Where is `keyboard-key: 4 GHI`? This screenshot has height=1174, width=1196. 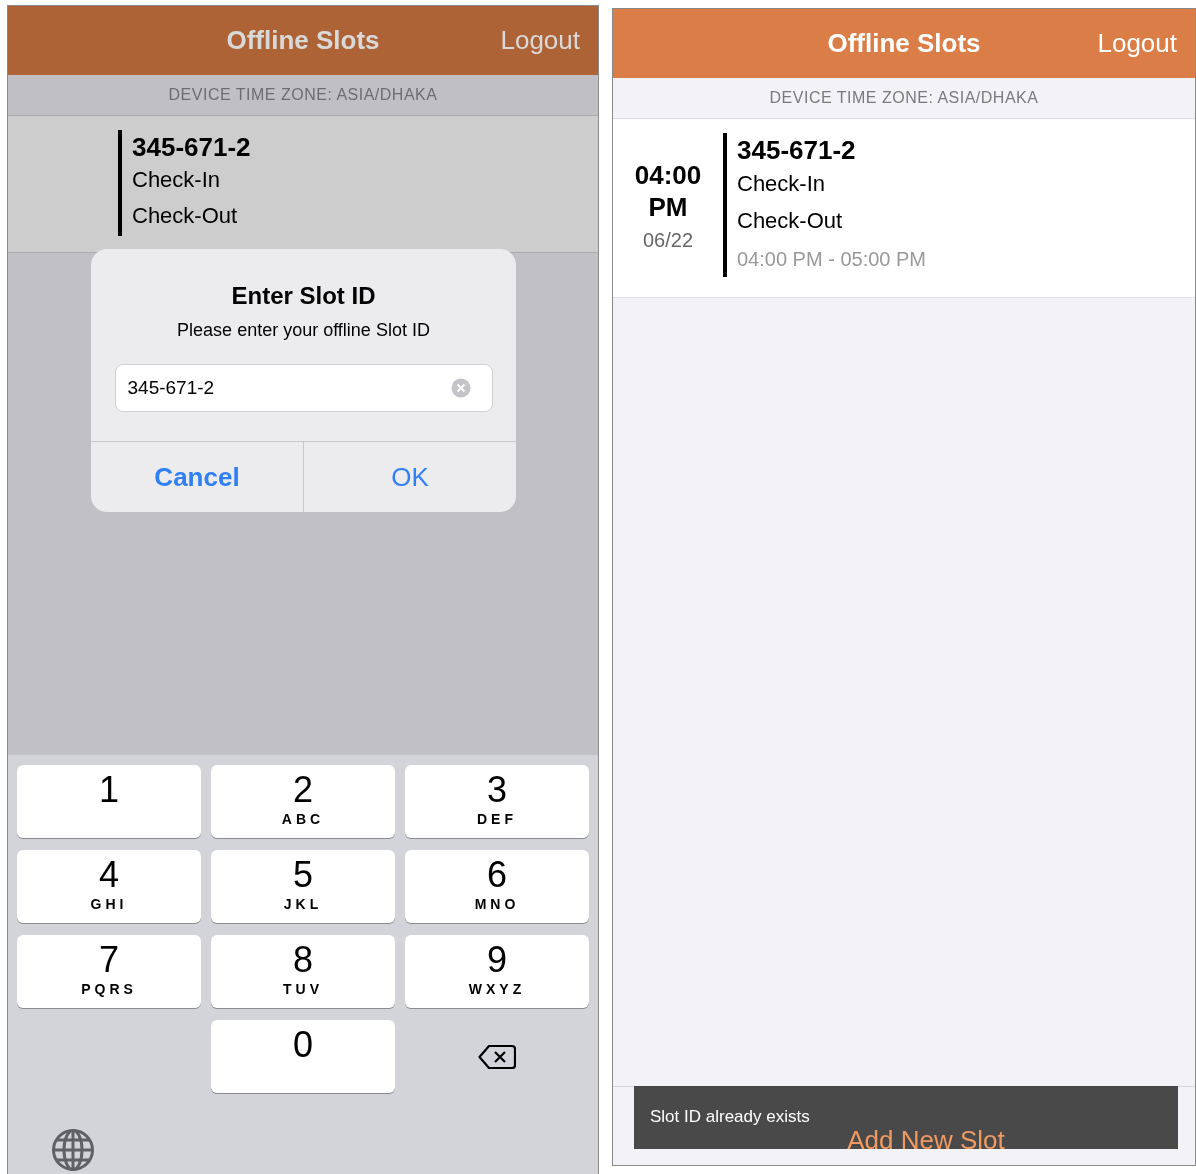
keyboard-key: 4 GHI is located at coordinates (109, 886).